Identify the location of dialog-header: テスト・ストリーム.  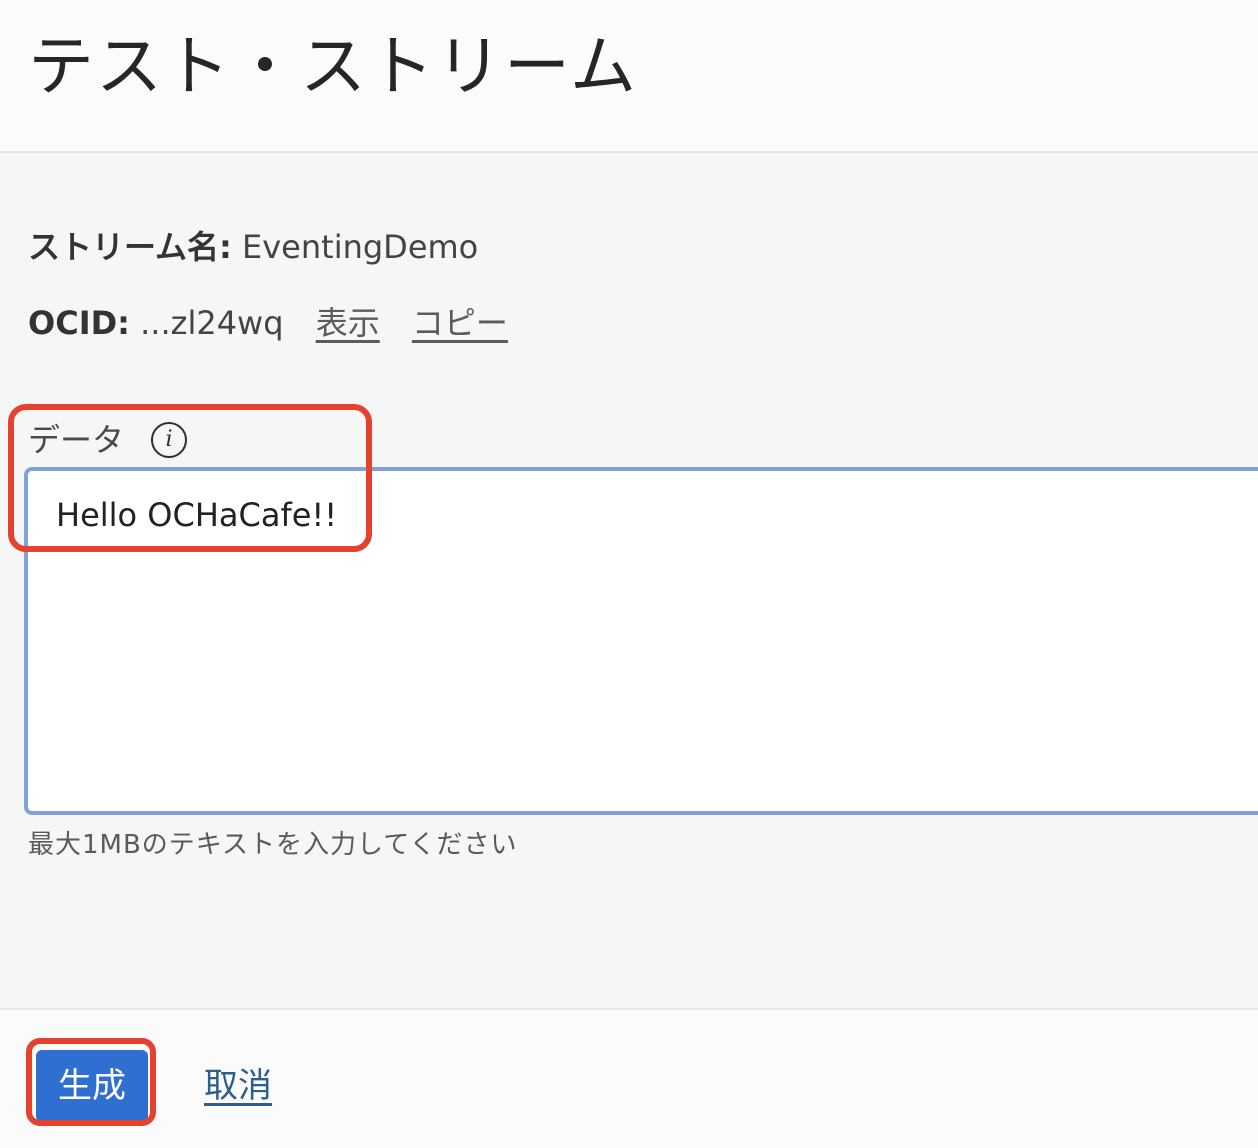
(629, 76).